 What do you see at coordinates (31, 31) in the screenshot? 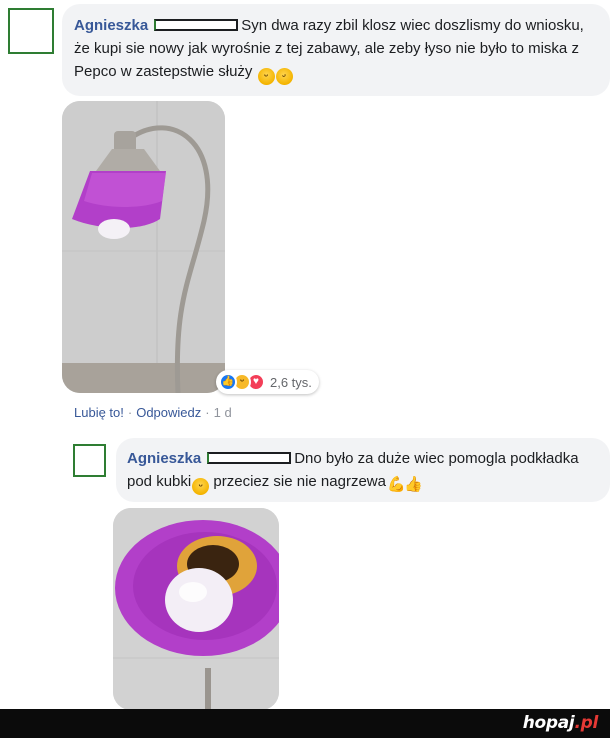
I see `avatar` at bounding box center [31, 31].